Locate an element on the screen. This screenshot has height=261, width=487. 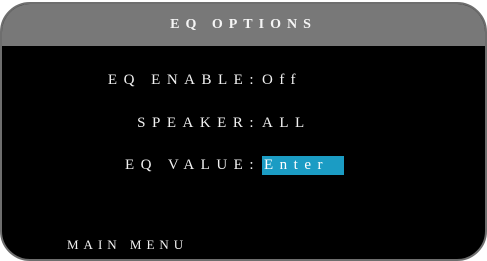
eq-enable-value: Off is located at coordinates (281, 80).